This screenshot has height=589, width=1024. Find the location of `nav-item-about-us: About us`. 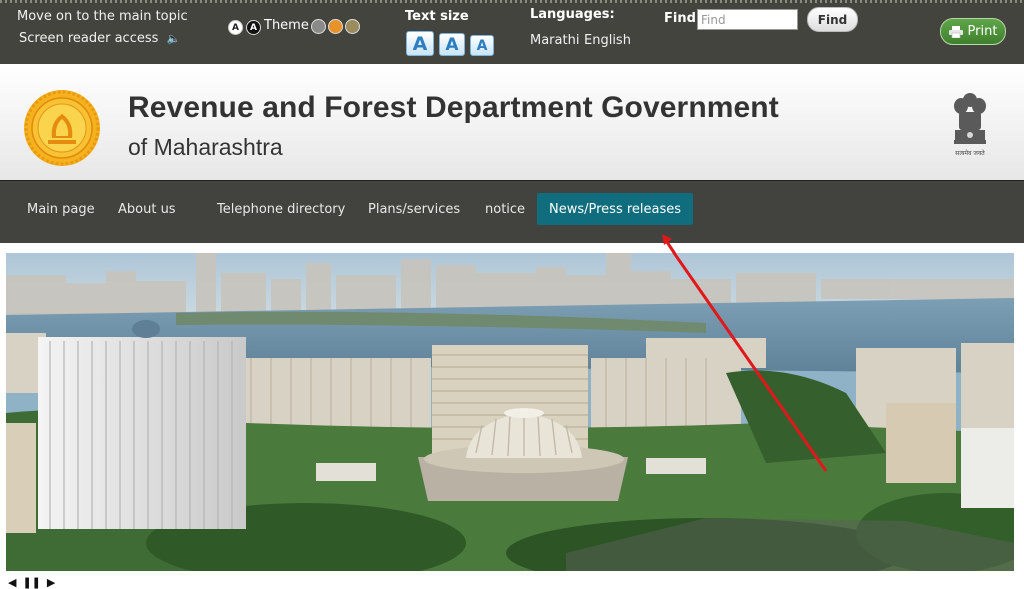

nav-item-about-us: About us is located at coordinates (147, 217).